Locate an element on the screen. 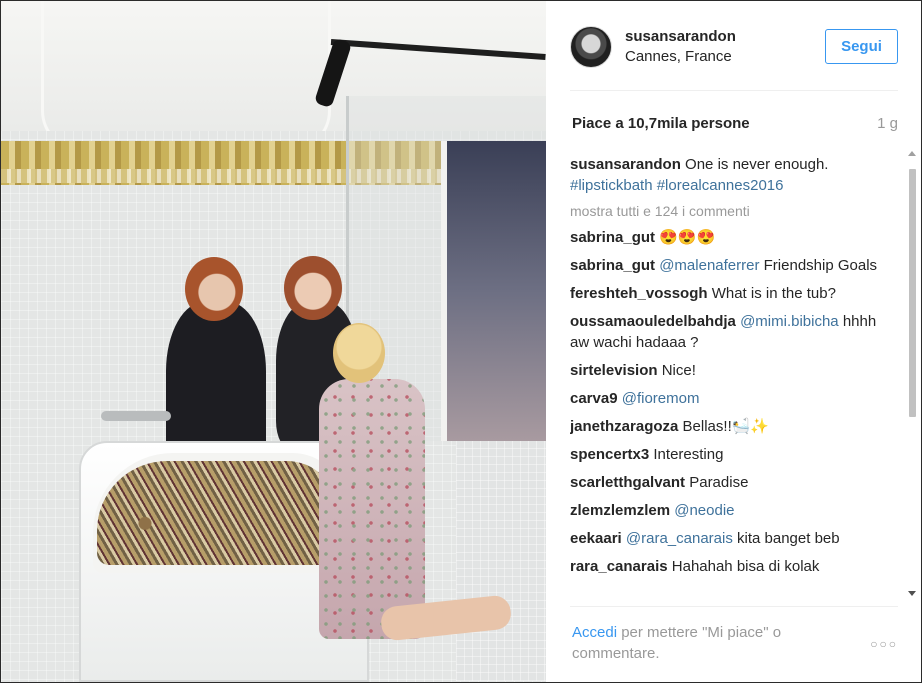 This screenshot has width=922, height=683. comment-user: fereshteh_vossogh is located at coordinates (639, 293).